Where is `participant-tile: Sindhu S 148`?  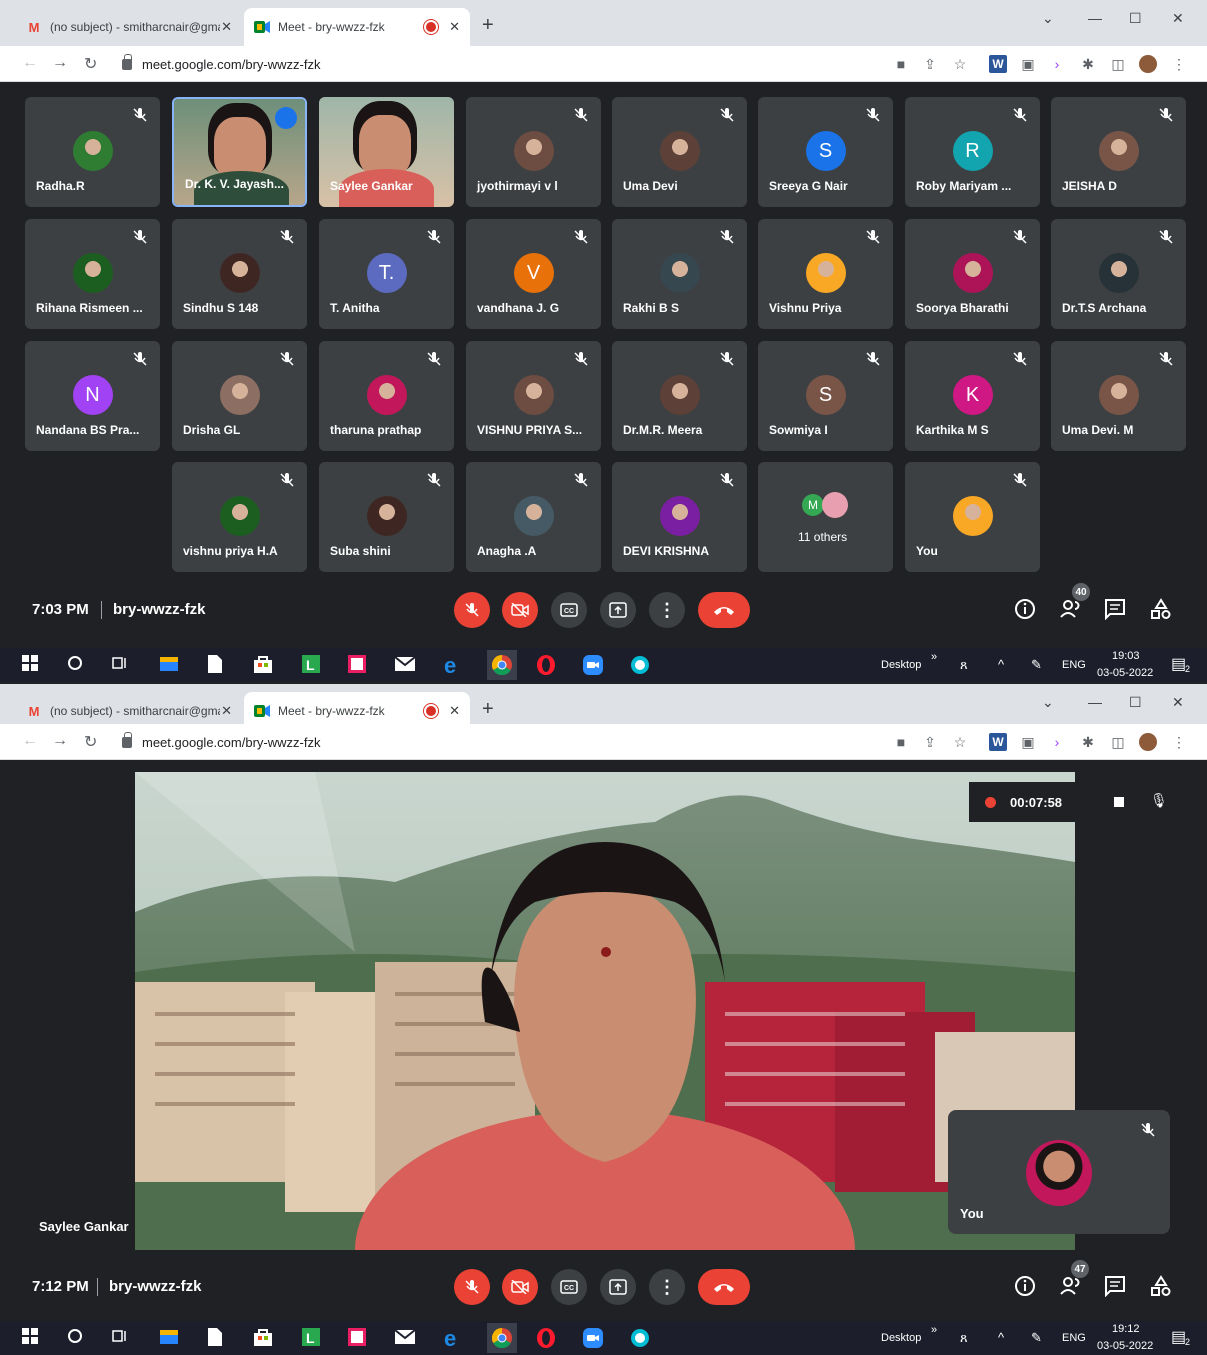
participant-tile: Sindhu S 148 is located at coordinates (239, 274).